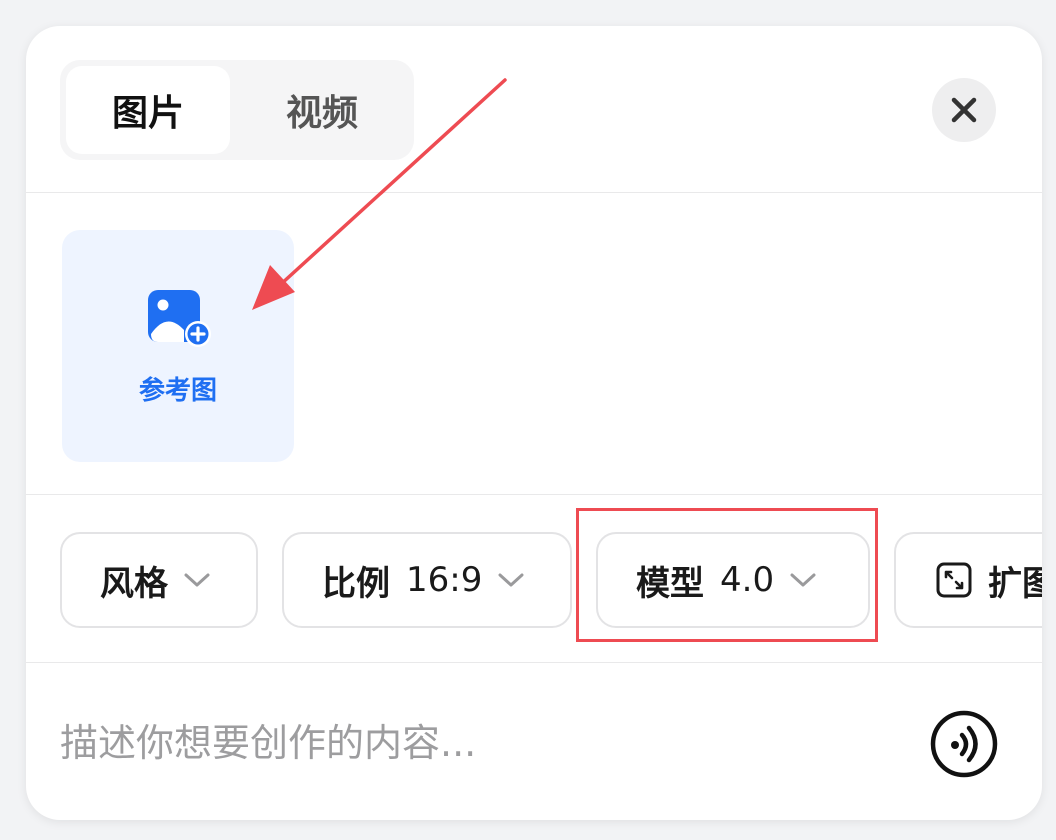  Describe the element at coordinates (670, 583) in the screenshot. I see `model-label: 模型` at that location.